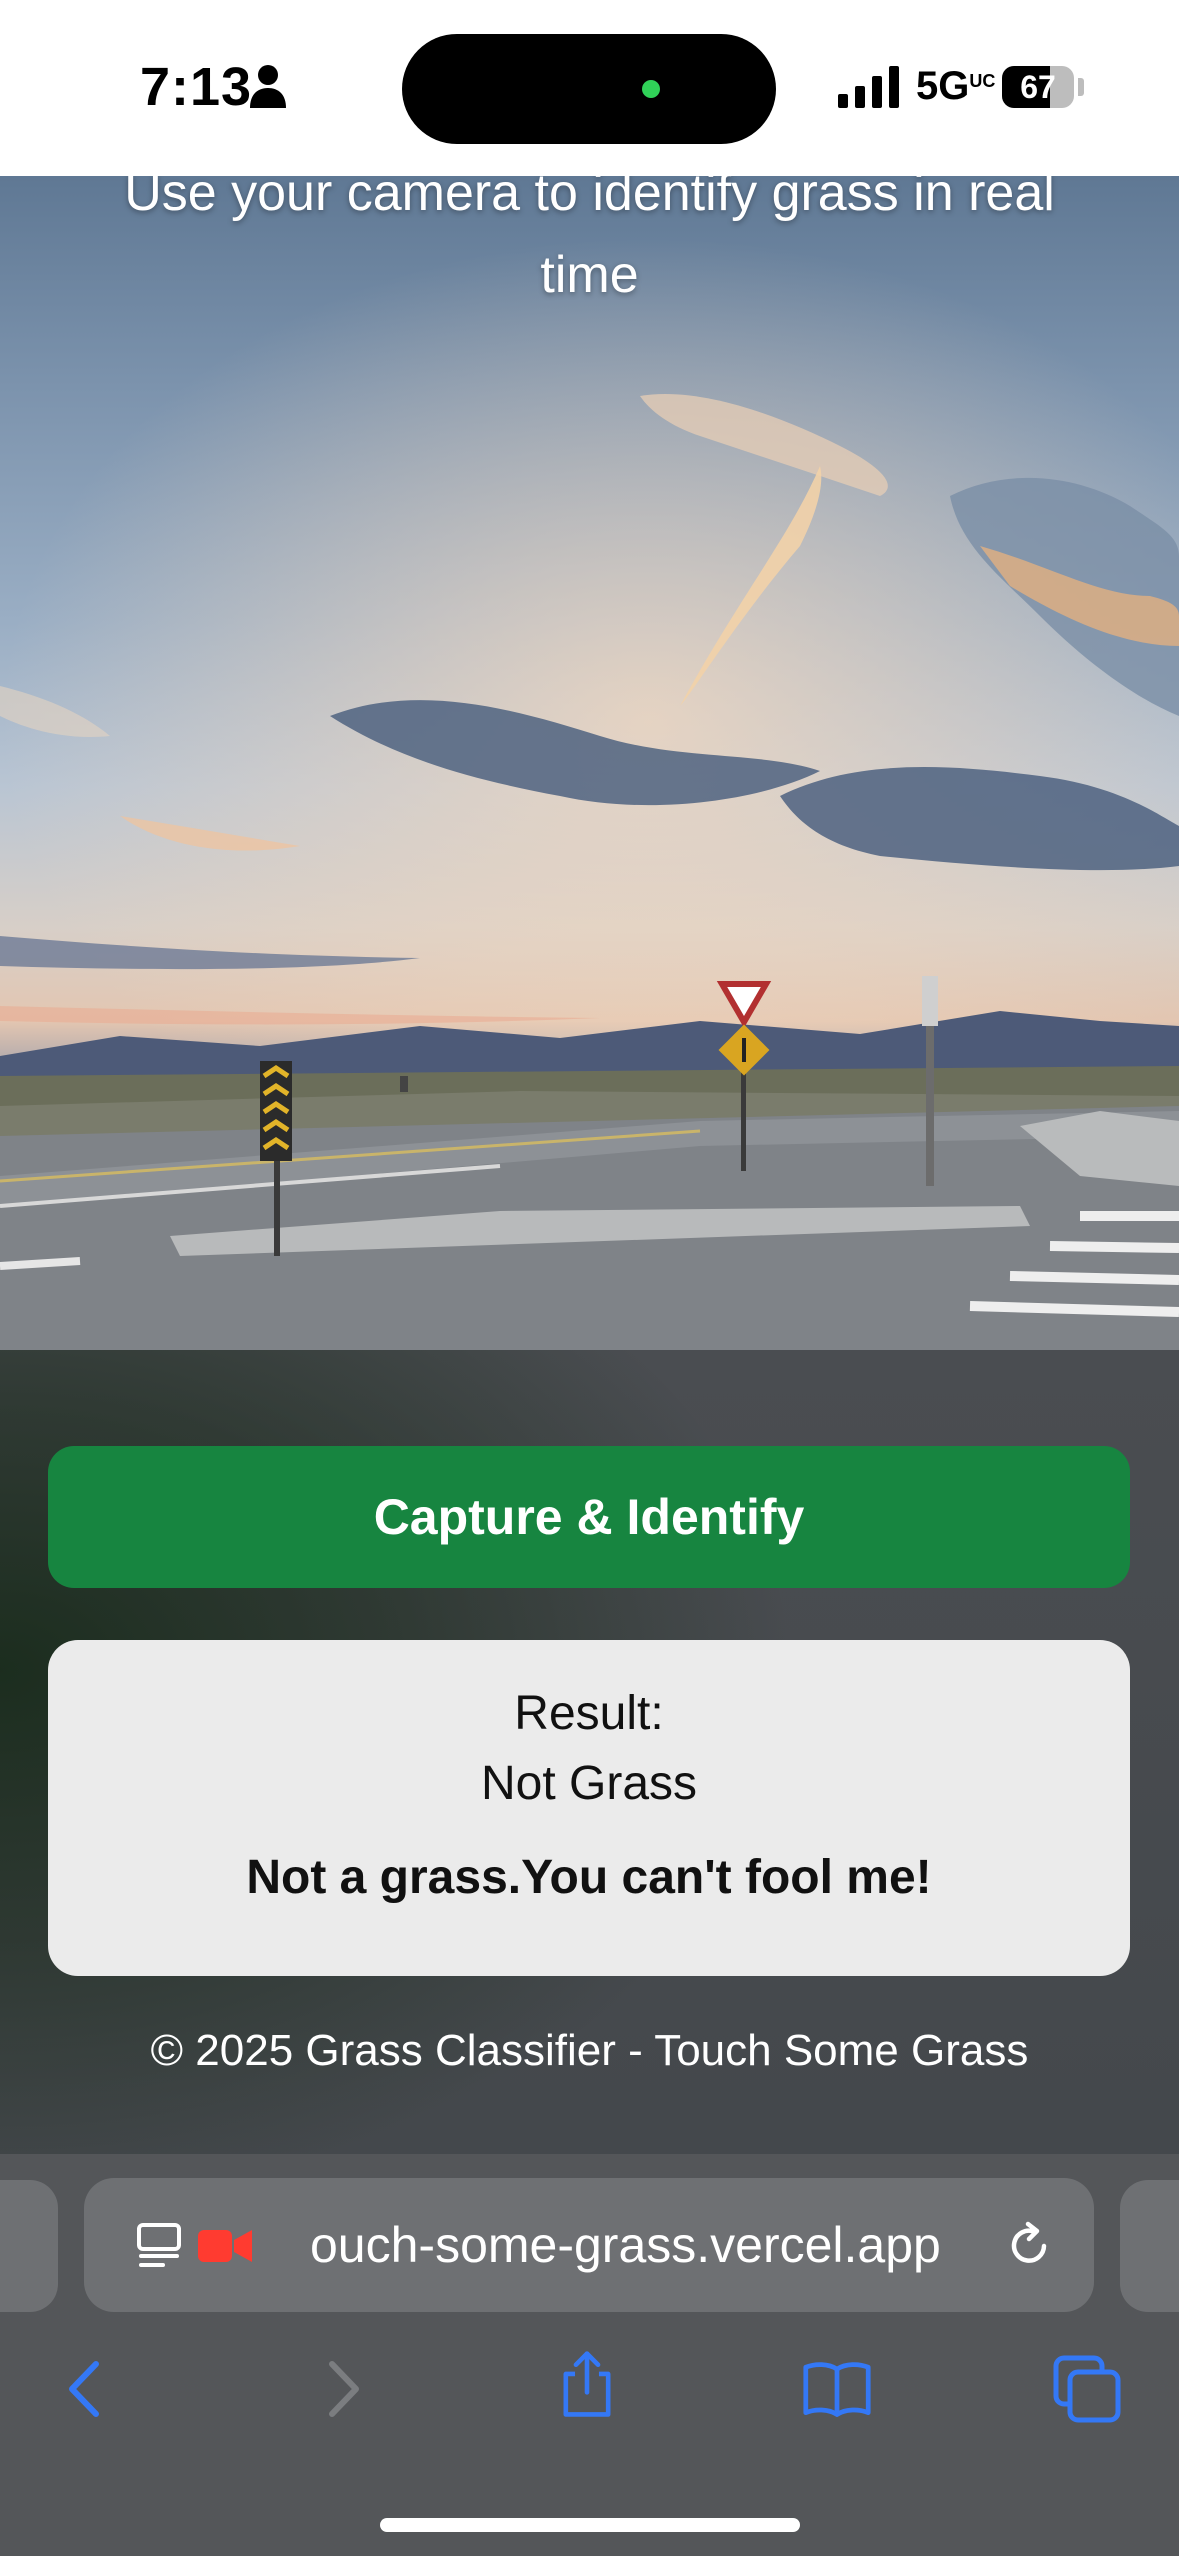 Image resolution: width=1179 pixels, height=2556 pixels. I want to click on reader-icon, so click(160, 2246).